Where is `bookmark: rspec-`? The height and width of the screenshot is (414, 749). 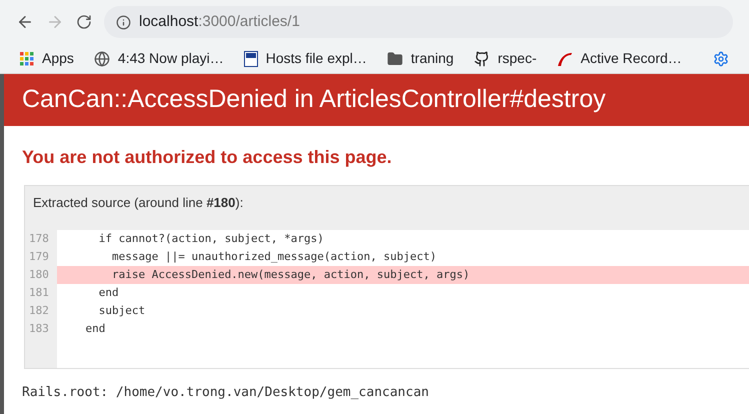
bookmark: rspec- is located at coordinates (505, 58).